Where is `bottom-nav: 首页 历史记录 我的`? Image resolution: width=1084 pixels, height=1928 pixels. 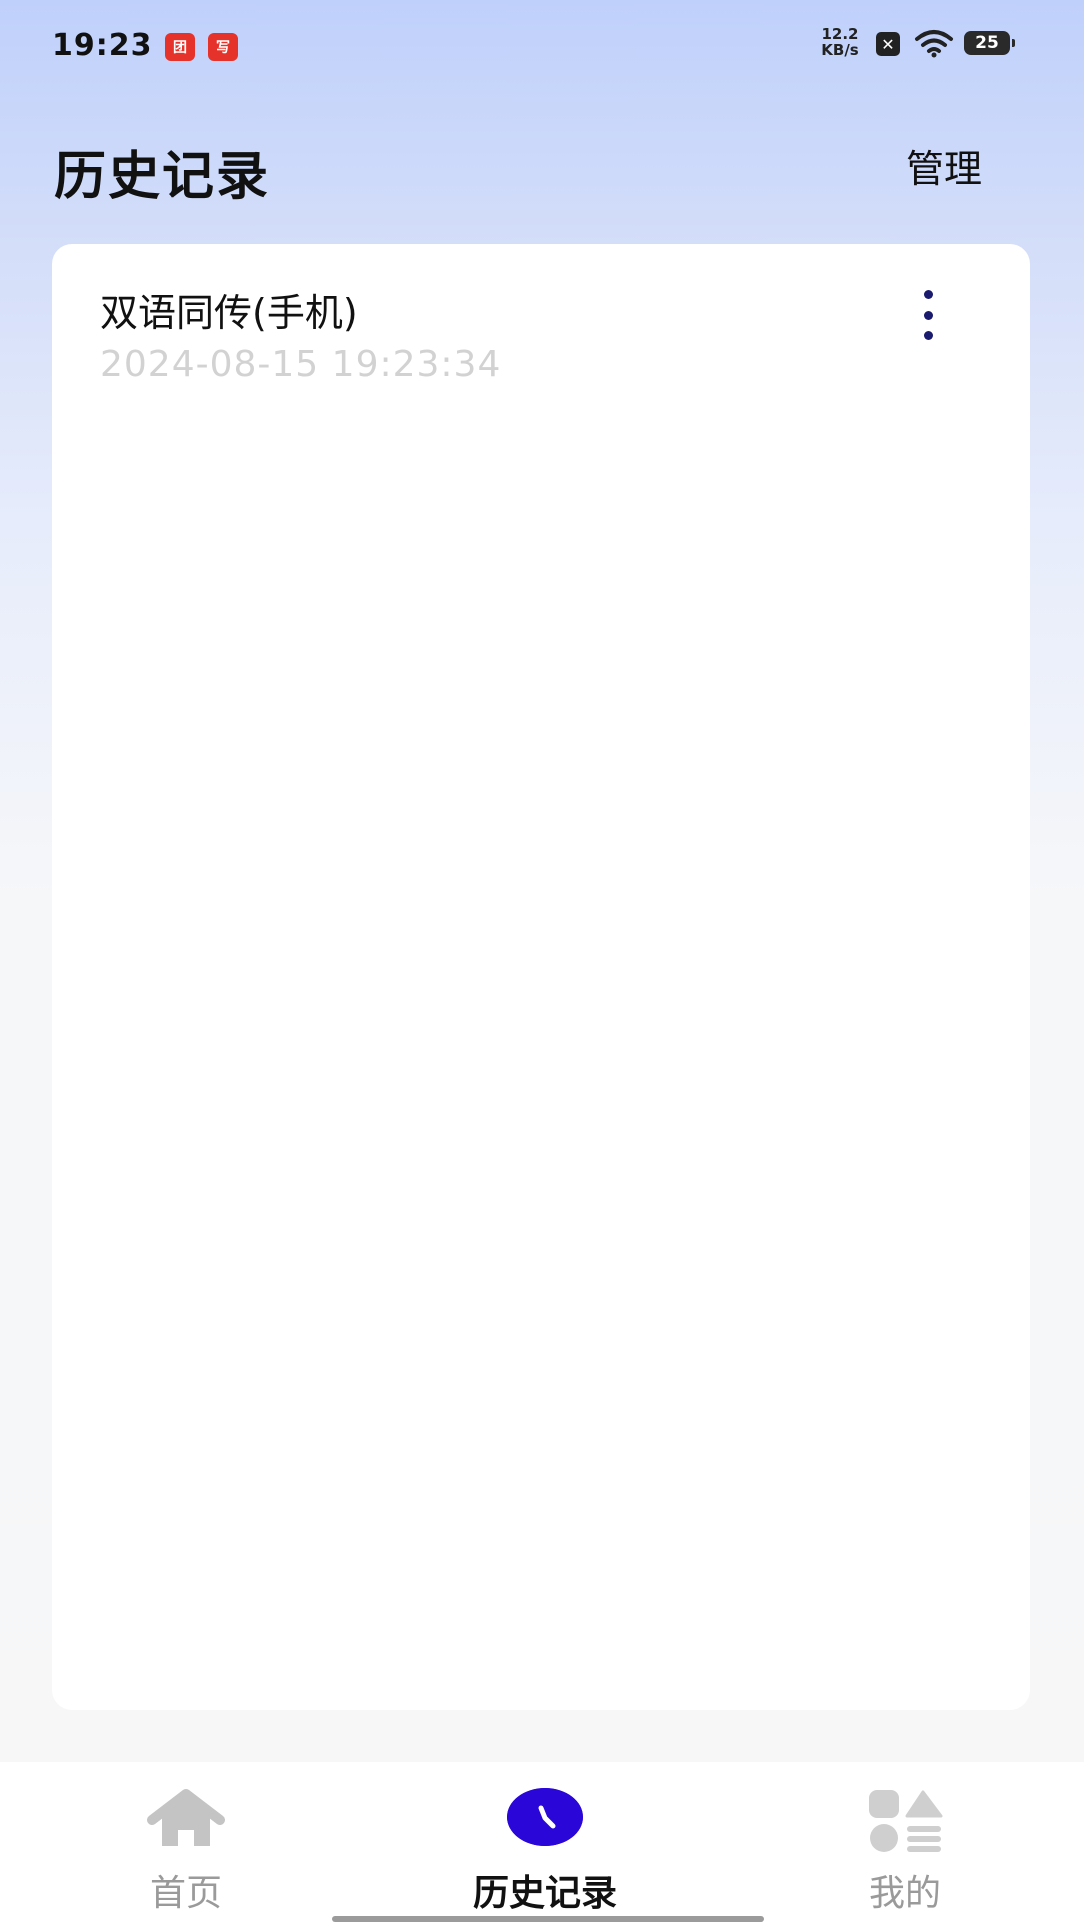
bottom-nav: 首页 历史记录 我的 is located at coordinates (542, 1845).